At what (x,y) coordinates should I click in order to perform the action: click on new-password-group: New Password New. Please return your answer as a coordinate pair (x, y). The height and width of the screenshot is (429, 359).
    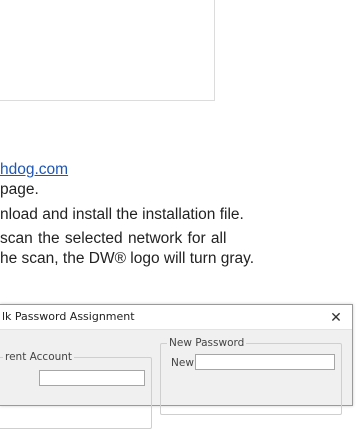
    Looking at the image, I should click on (251, 376).